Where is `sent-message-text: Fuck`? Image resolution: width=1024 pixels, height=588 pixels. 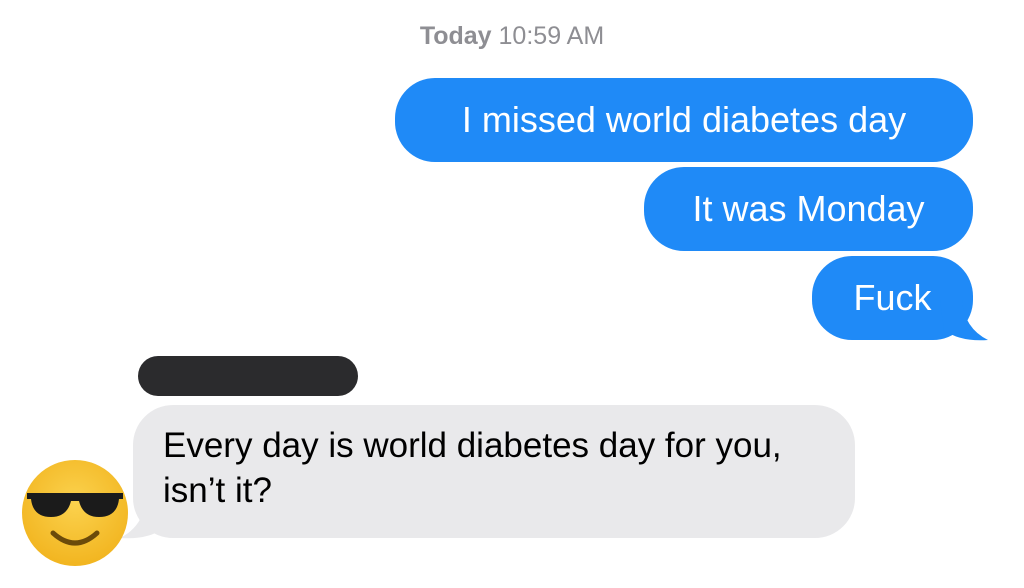 sent-message-text: Fuck is located at coordinates (892, 297).